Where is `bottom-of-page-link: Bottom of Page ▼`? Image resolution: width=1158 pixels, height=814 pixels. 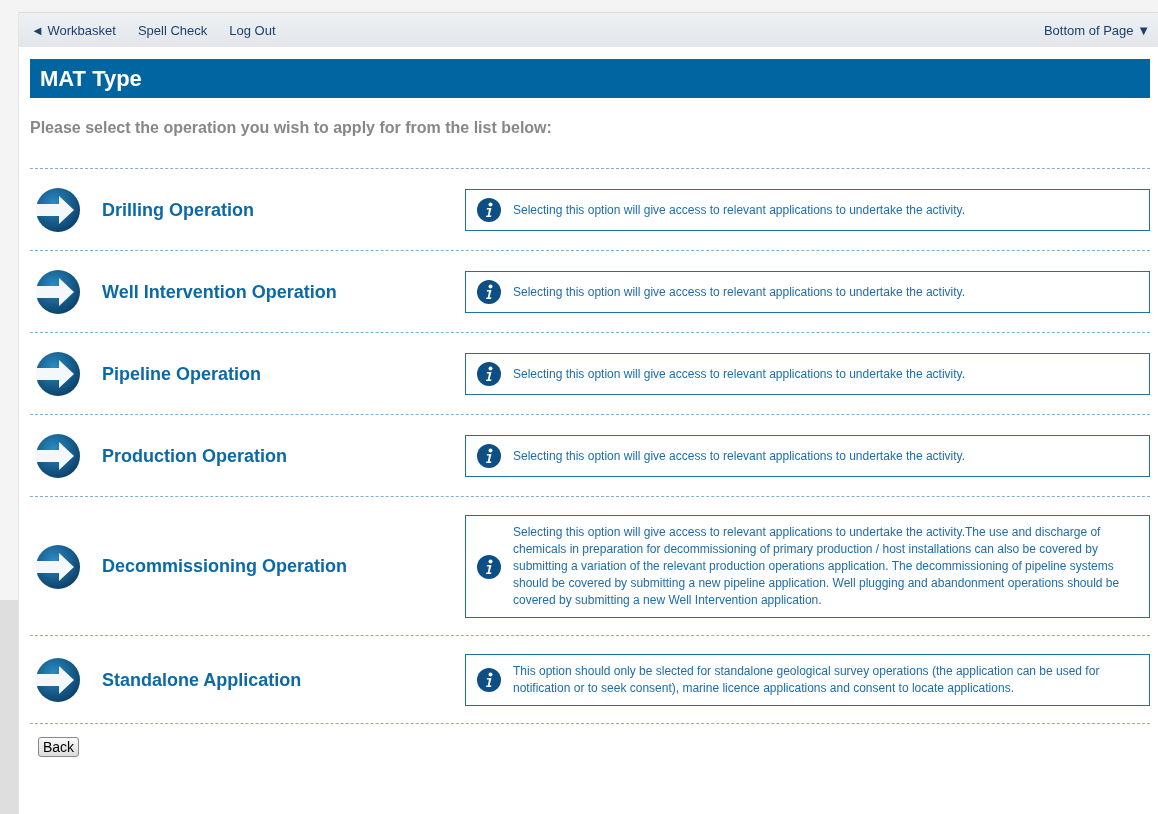
bottom-of-page-link: Bottom of Page ▼ is located at coordinates (1096, 30).